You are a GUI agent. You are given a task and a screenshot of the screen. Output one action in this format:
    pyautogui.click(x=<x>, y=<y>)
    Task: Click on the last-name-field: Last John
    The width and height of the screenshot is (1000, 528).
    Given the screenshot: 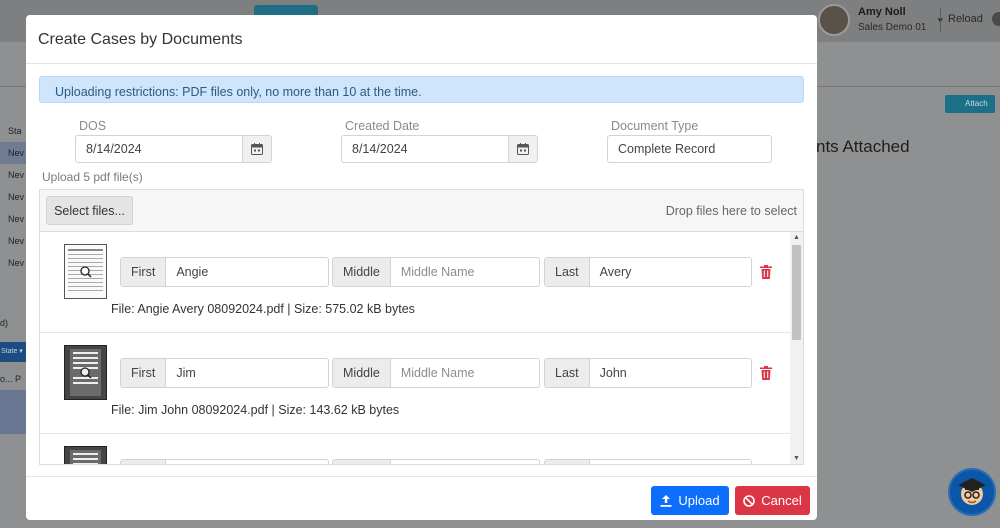 What is the action you would take?
    pyautogui.click(x=648, y=373)
    